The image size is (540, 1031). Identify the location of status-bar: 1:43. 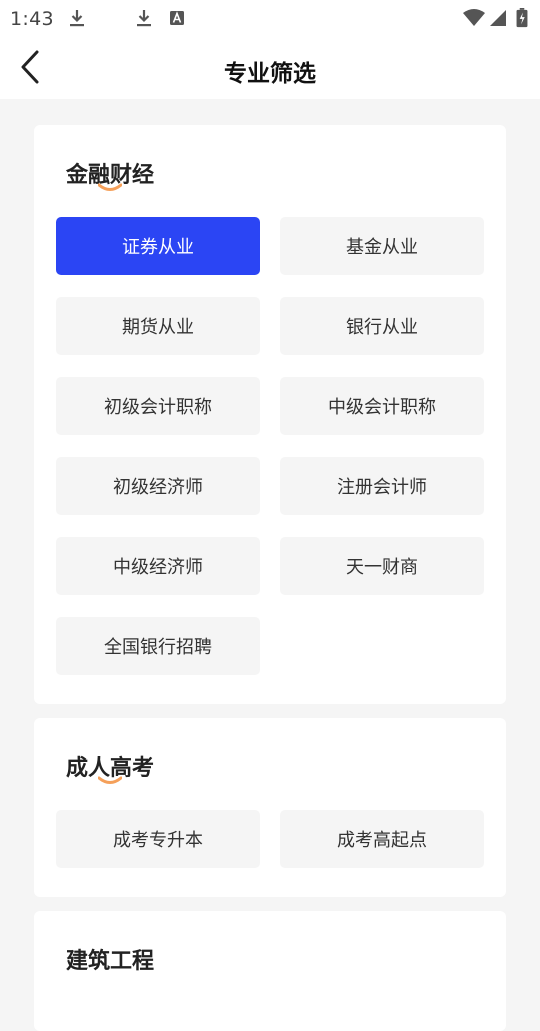
(270, 18).